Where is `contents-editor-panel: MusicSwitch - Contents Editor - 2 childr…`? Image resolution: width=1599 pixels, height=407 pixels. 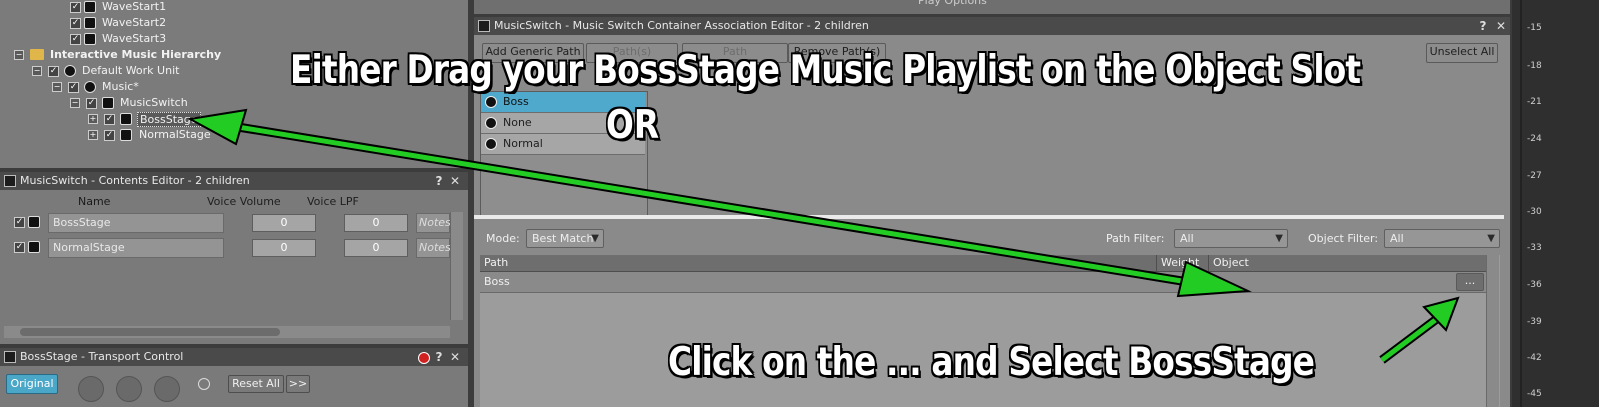
contents-editor-panel: MusicSwitch - Contents Editor - 2 childr… is located at coordinates (234, 258).